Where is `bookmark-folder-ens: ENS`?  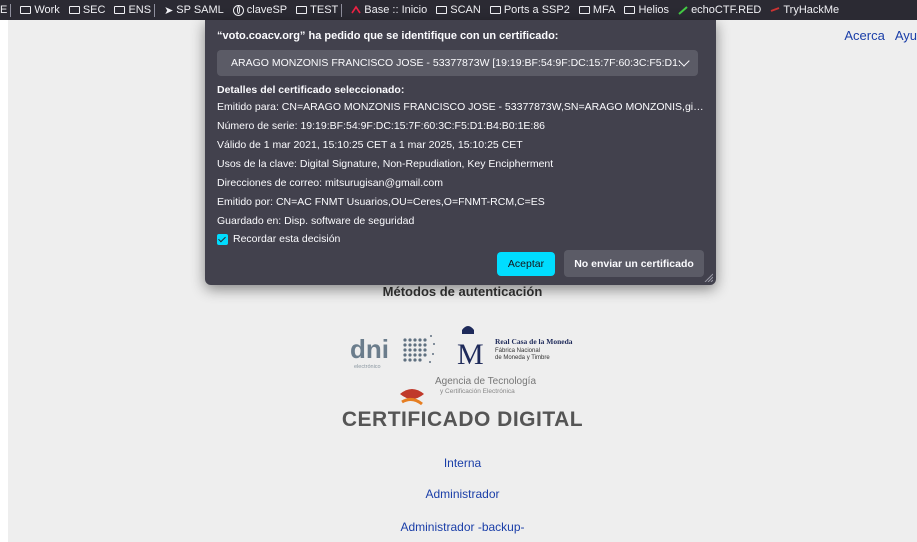
bookmark-folder-ens: ENS is located at coordinates (135, 10).